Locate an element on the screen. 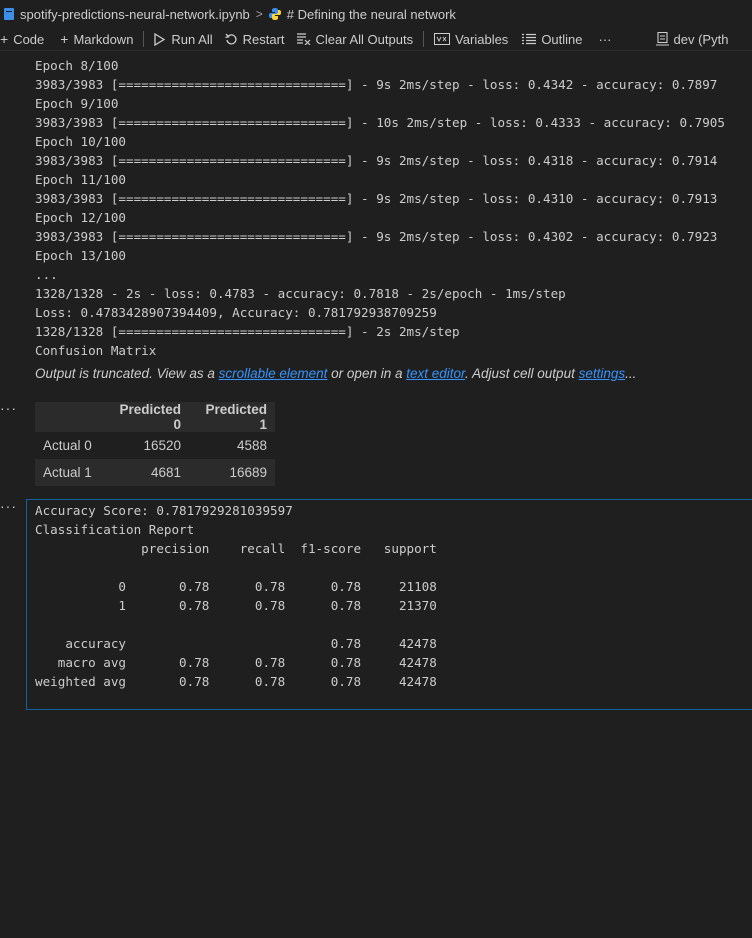 The image size is (752, 938). output-line: 1 0.78 0.78 0.78 21370 is located at coordinates (236, 605).